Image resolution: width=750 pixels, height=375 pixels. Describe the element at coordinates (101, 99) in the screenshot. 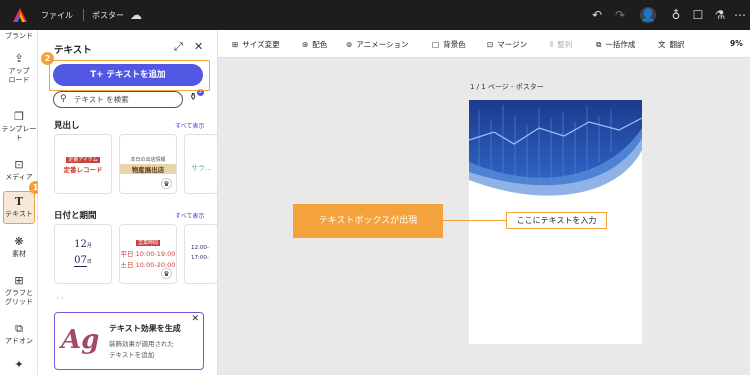

I see `search-placeholder: テキスト を検索` at that location.